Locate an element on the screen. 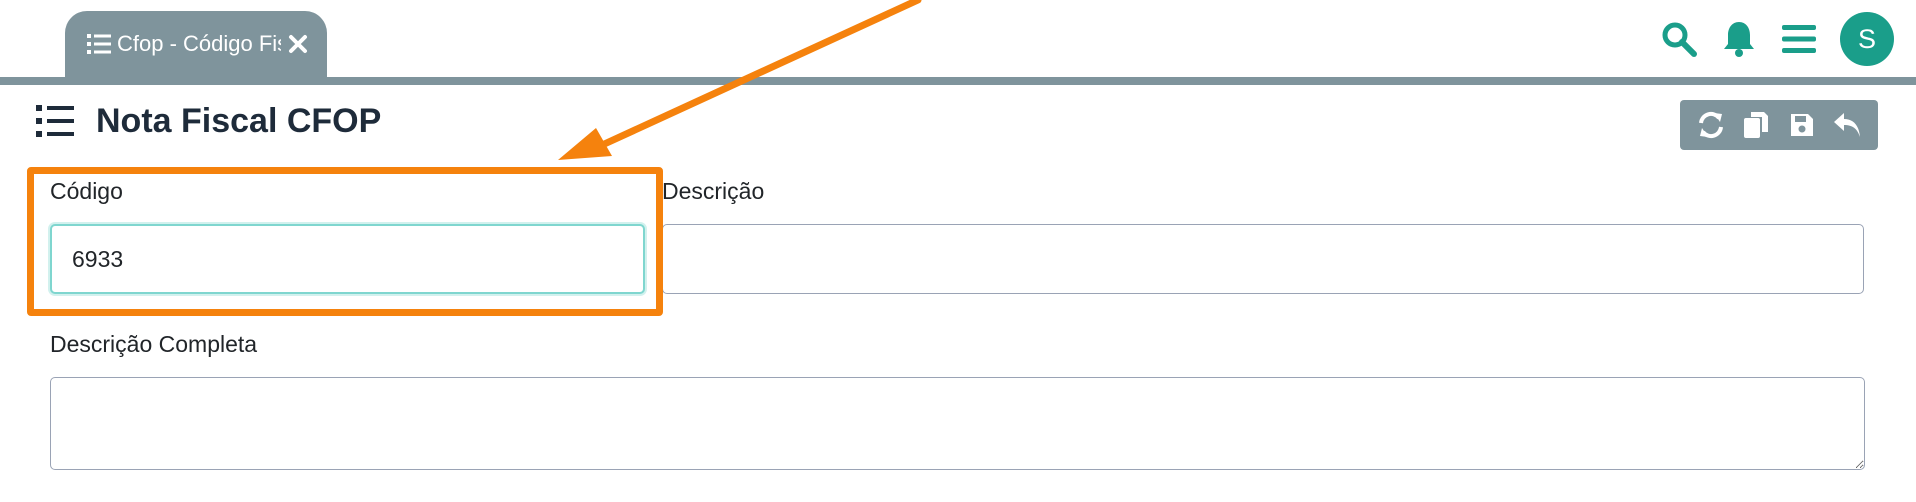 This screenshot has height=502, width=1916. search-icon is located at coordinates (1679, 39).